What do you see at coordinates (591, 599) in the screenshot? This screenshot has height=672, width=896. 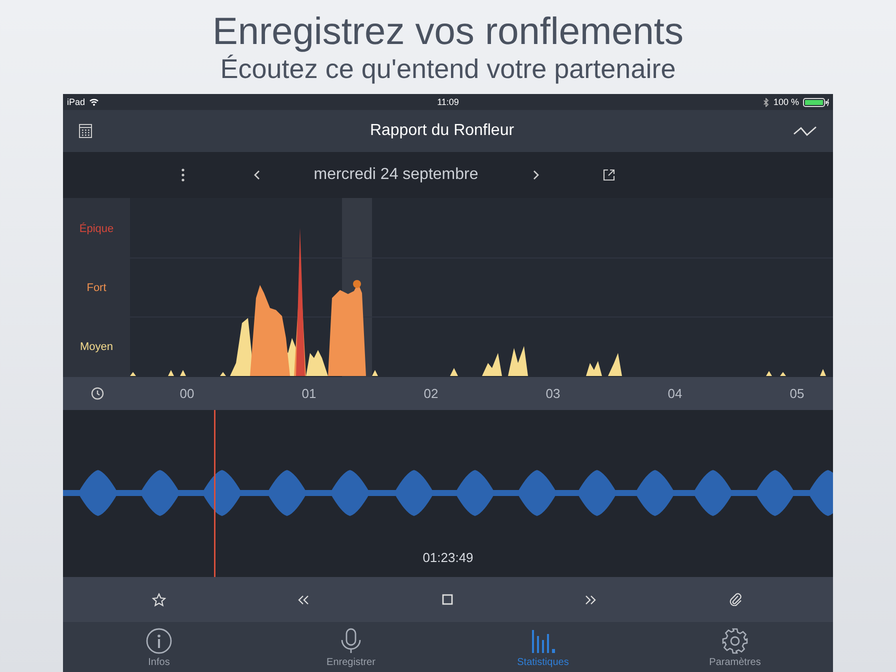 I see `fast-forward-icon` at bounding box center [591, 599].